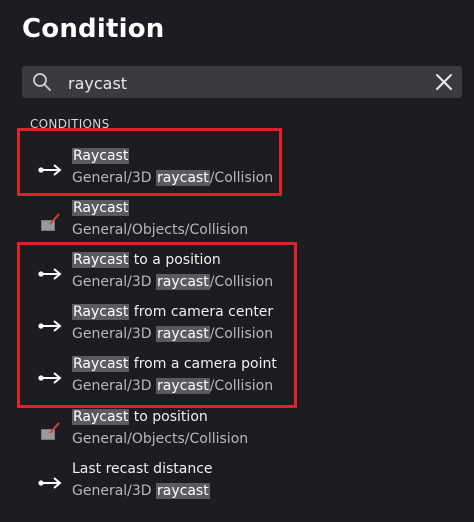  I want to click on list-item: Raycast General/Objects/Collision, so click(160, 222).